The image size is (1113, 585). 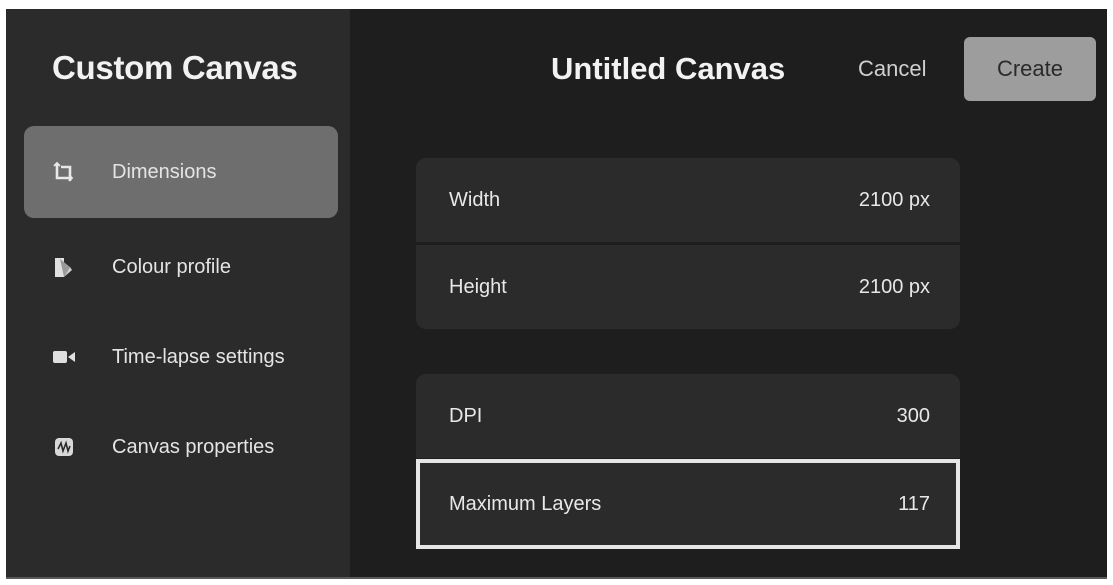 I want to click on sidebar-item-label: Dimensions, so click(x=164, y=172).